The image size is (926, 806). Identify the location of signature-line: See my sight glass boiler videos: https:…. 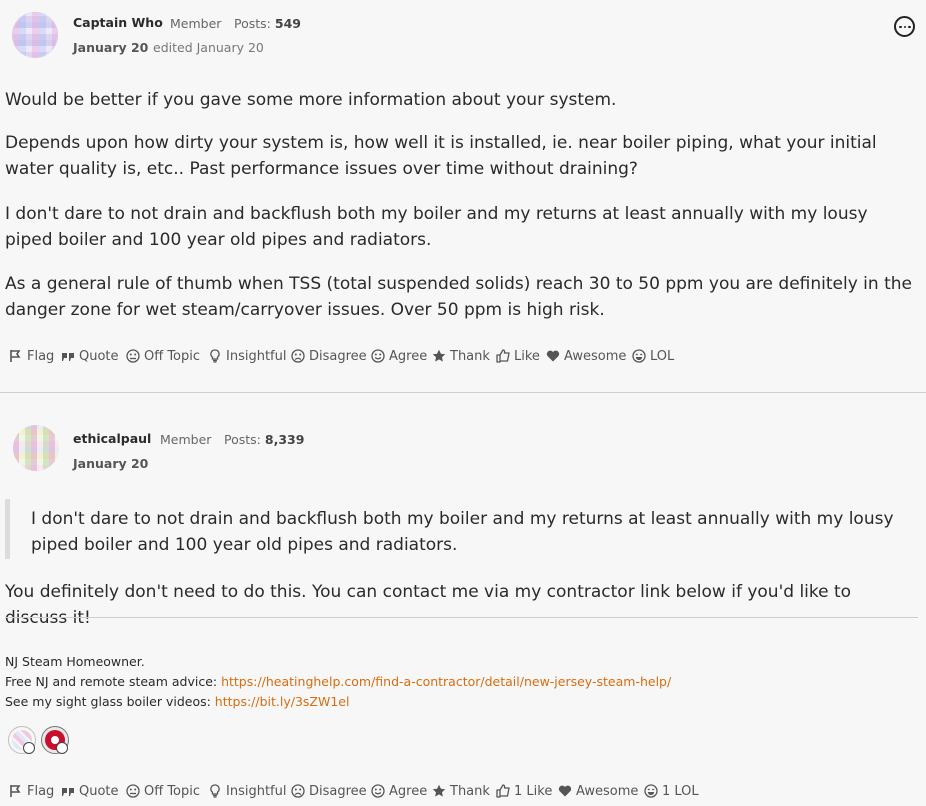
(177, 701).